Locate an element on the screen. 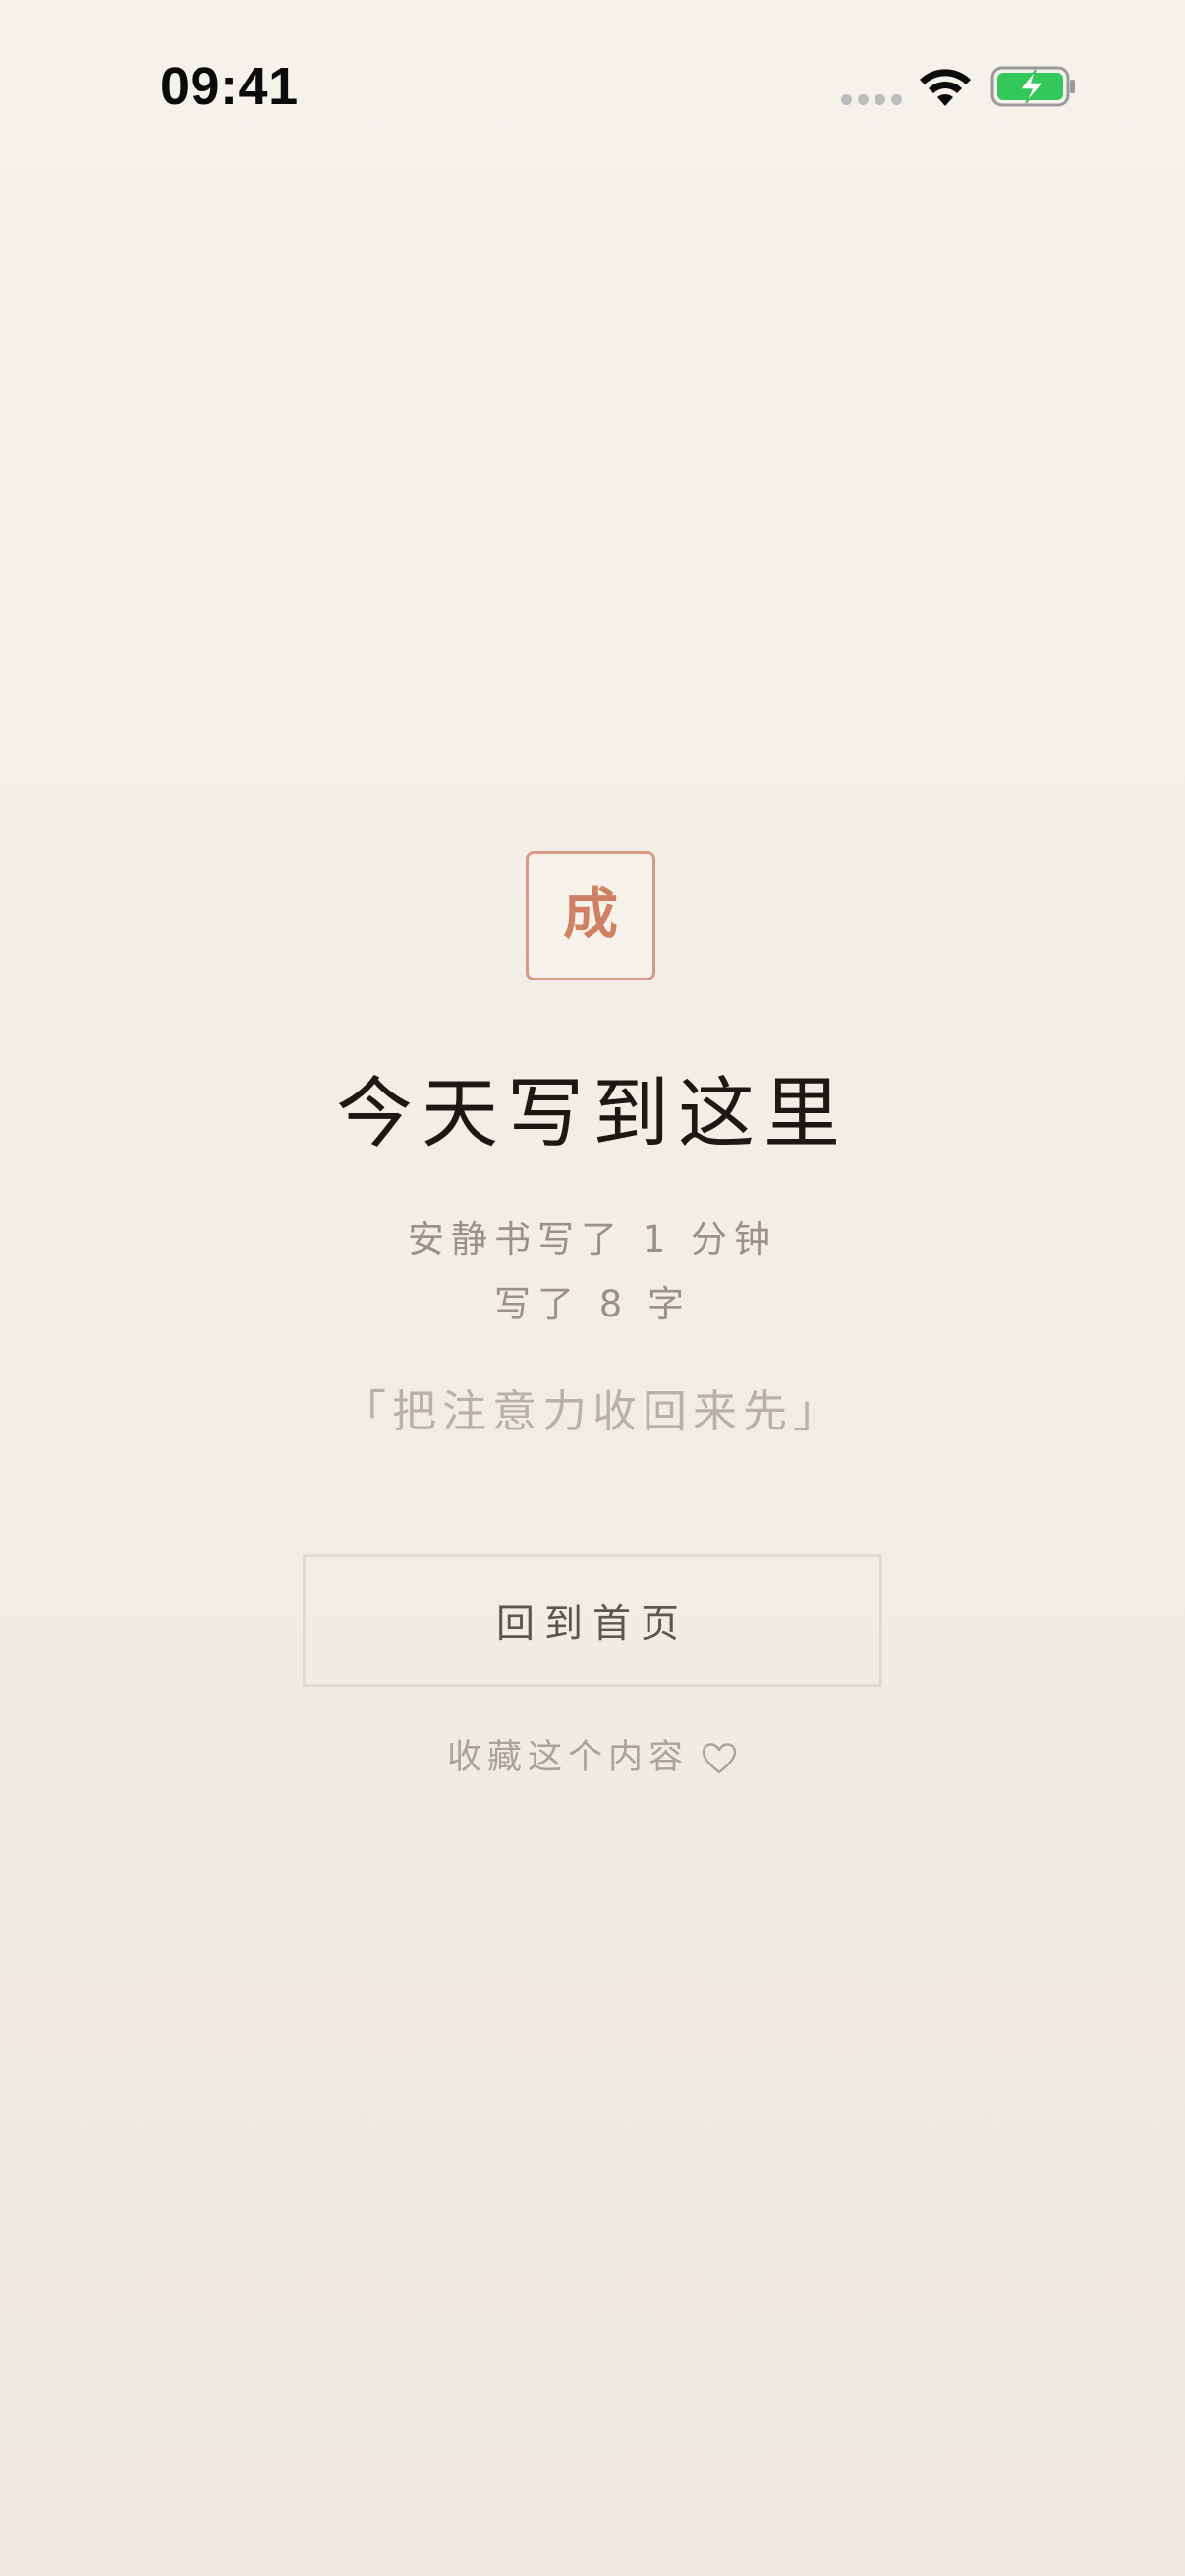 This screenshot has height=2576, width=1185. page-title: 今天写到这里 is located at coordinates (592, 1114).